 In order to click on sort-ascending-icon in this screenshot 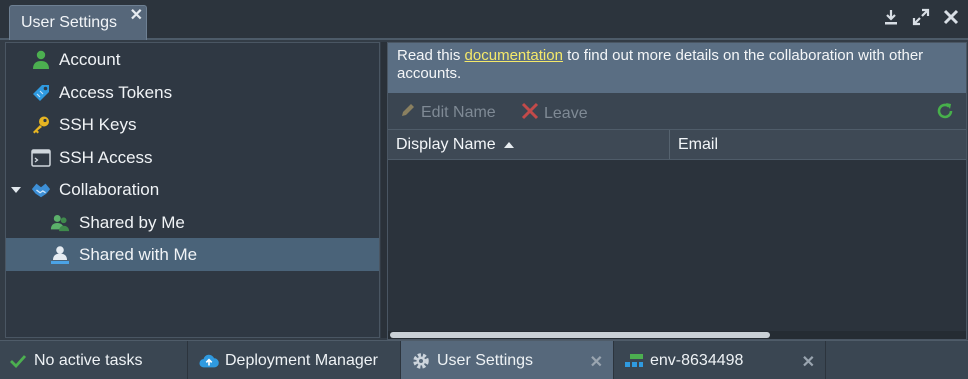, I will do `click(508, 144)`.